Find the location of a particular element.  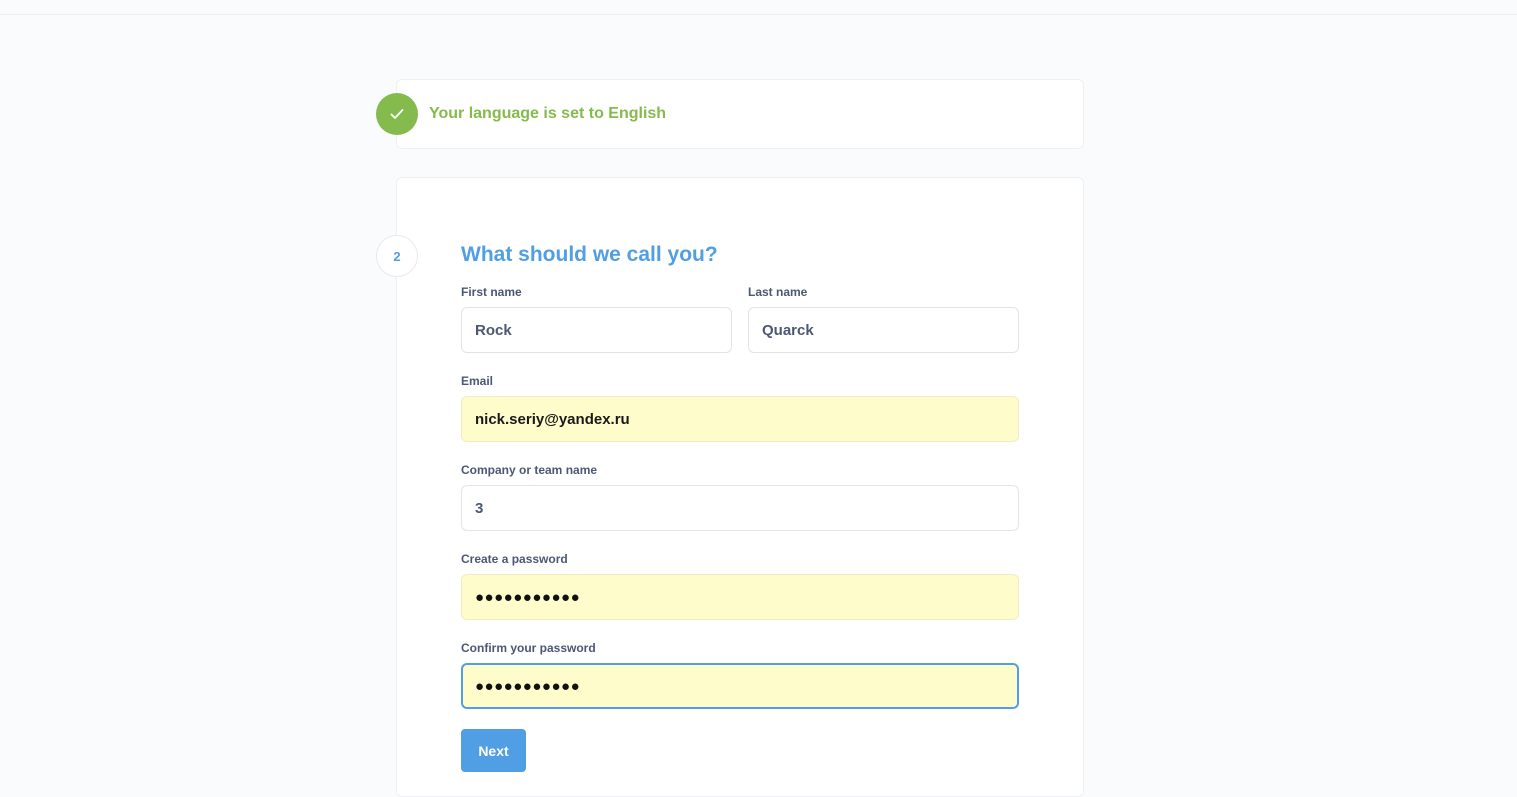

password-value: ●●●●●●●●●●● is located at coordinates (528, 597).